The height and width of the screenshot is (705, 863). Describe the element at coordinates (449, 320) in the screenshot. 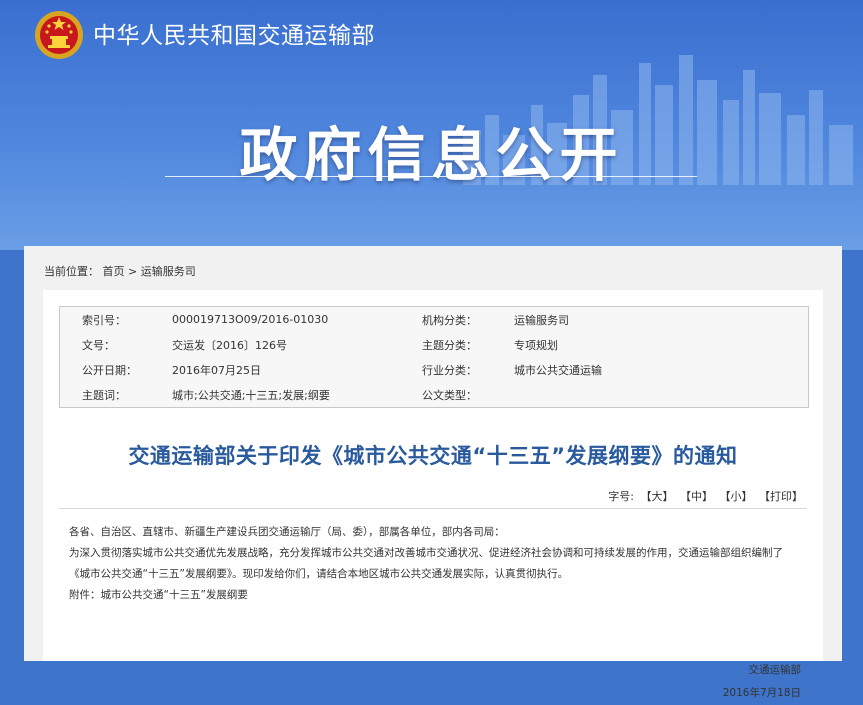

I see `agency-category-label: 机构分类：` at that location.